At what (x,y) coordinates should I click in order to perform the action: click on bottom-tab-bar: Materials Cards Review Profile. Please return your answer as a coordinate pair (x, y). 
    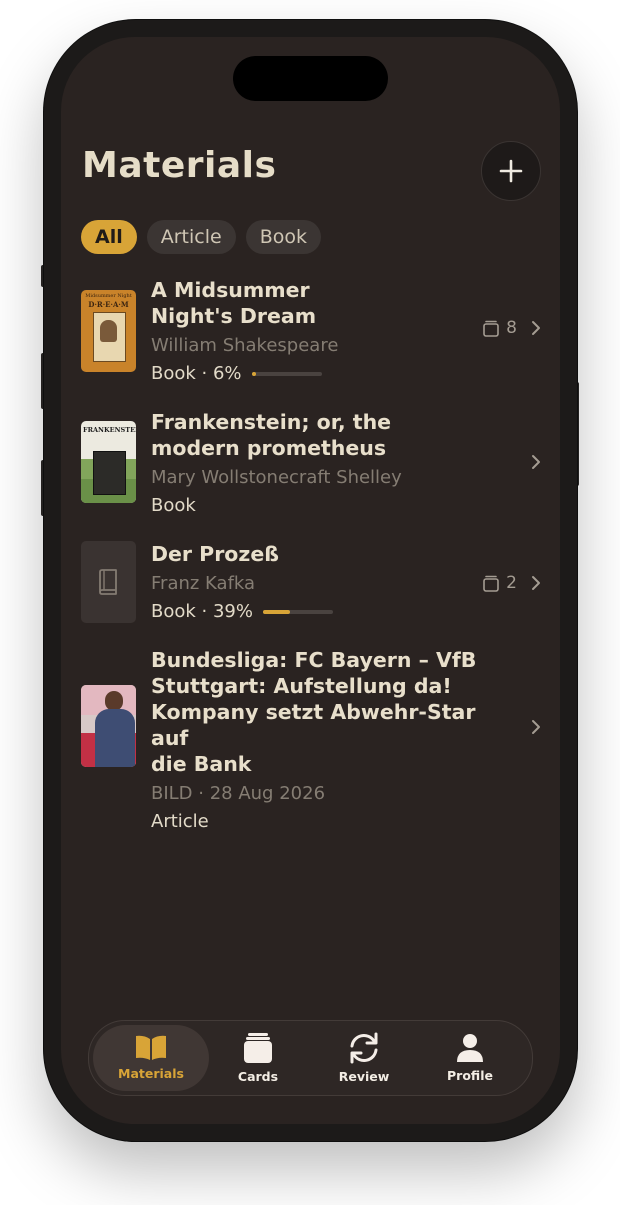
    Looking at the image, I should click on (310, 1058).